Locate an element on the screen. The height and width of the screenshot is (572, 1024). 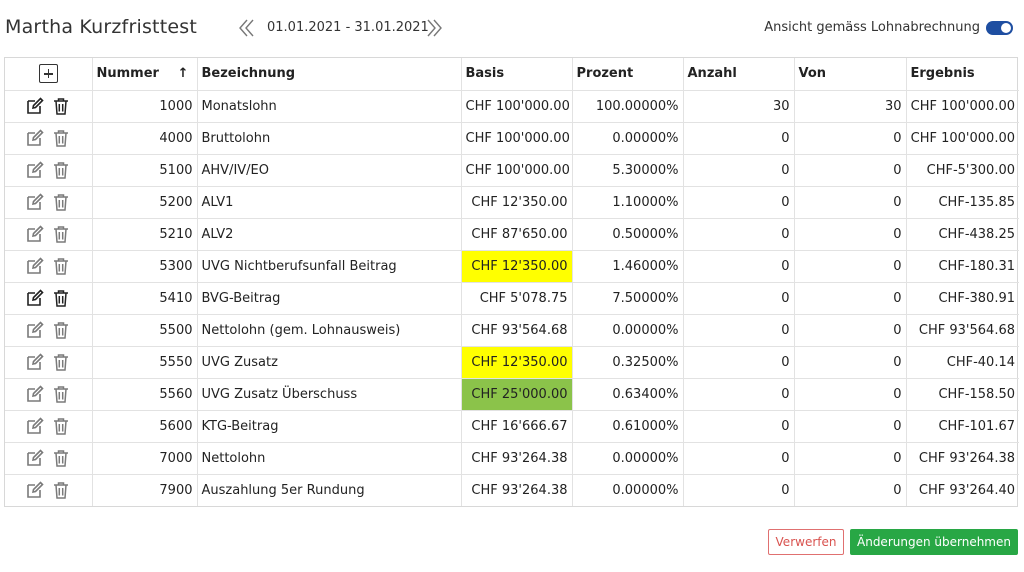
apply-changes-button: Änderungen übernehmen is located at coordinates (934, 542).